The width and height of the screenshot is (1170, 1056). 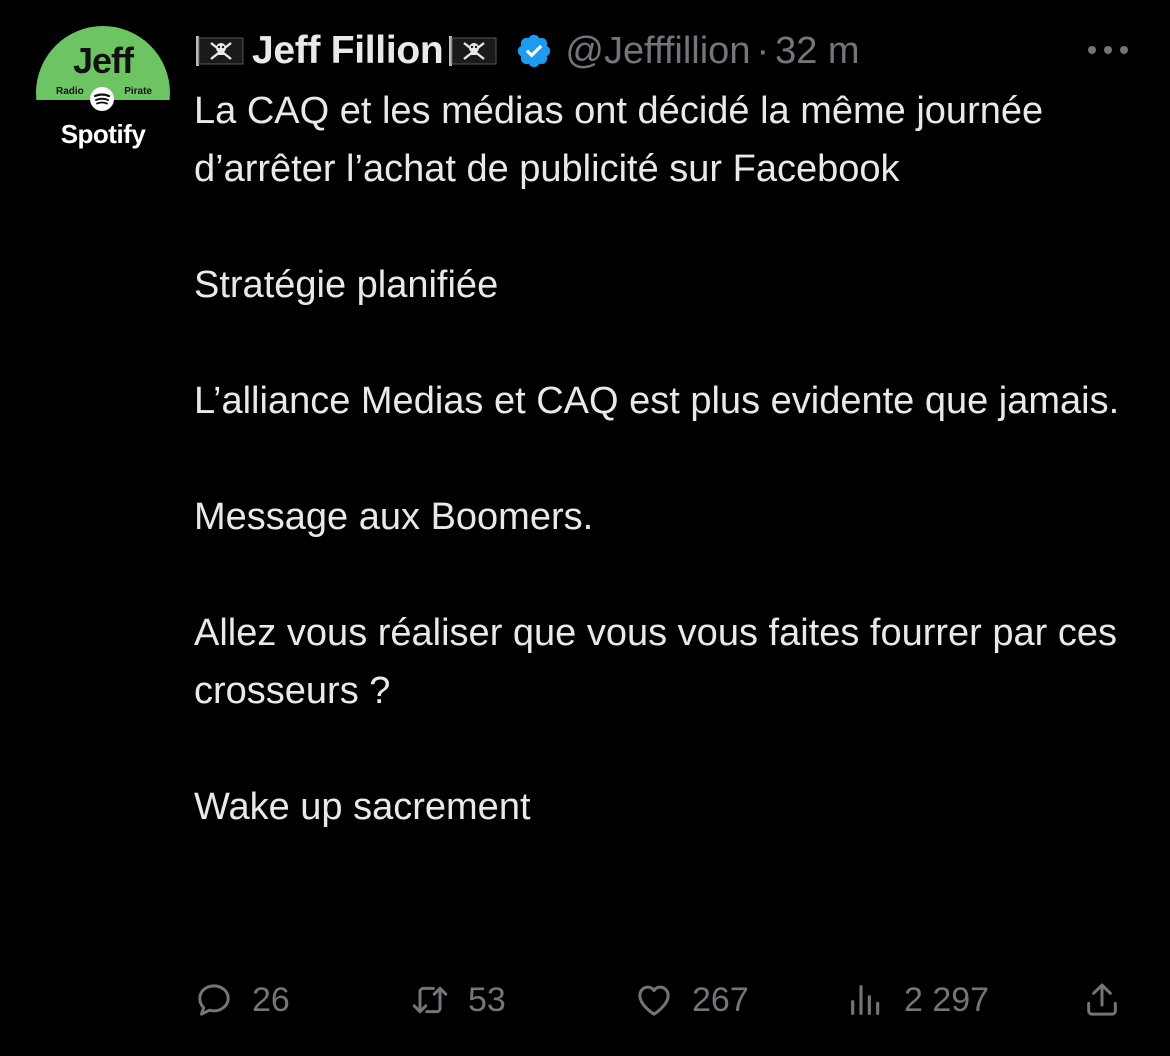 What do you see at coordinates (348, 51) in the screenshot?
I see `display-name: Jeff Fillion` at bounding box center [348, 51].